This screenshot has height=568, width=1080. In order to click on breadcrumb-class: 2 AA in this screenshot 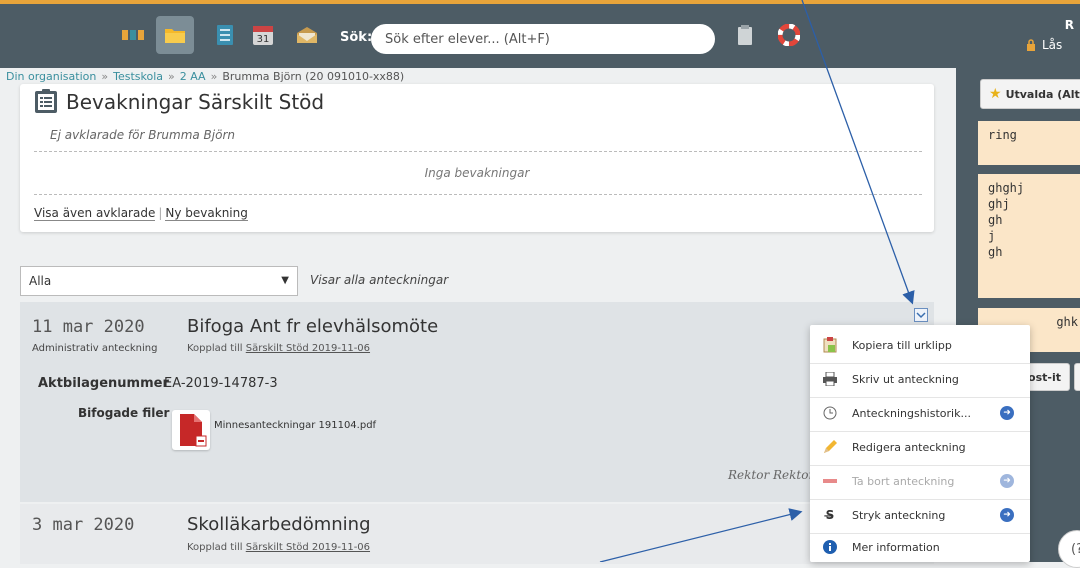, I will do `click(193, 76)`.